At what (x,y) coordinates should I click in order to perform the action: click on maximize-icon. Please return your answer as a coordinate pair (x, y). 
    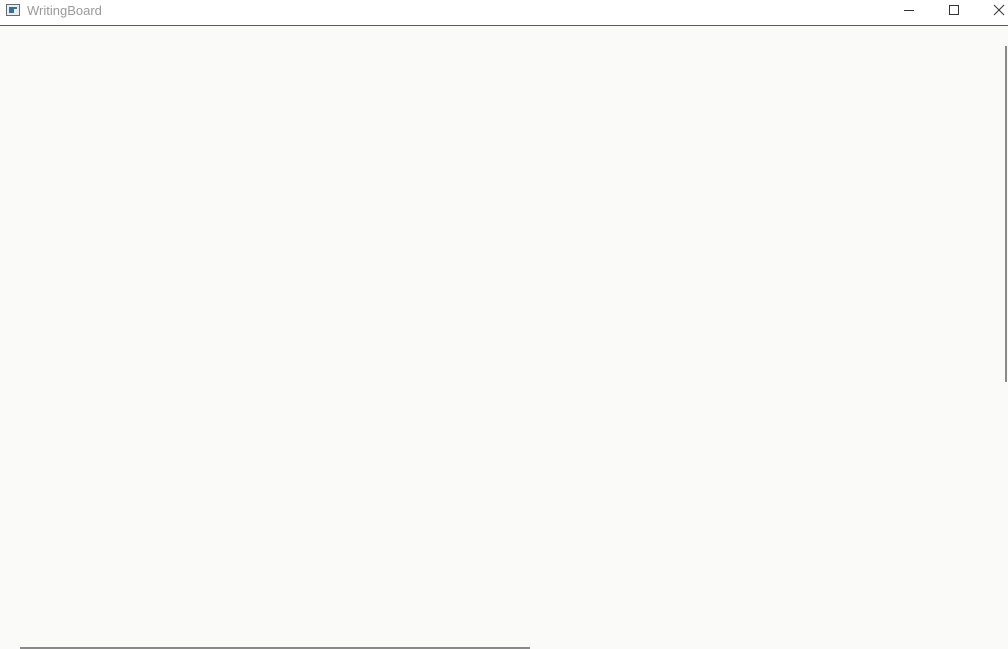
    Looking at the image, I should click on (954, 10).